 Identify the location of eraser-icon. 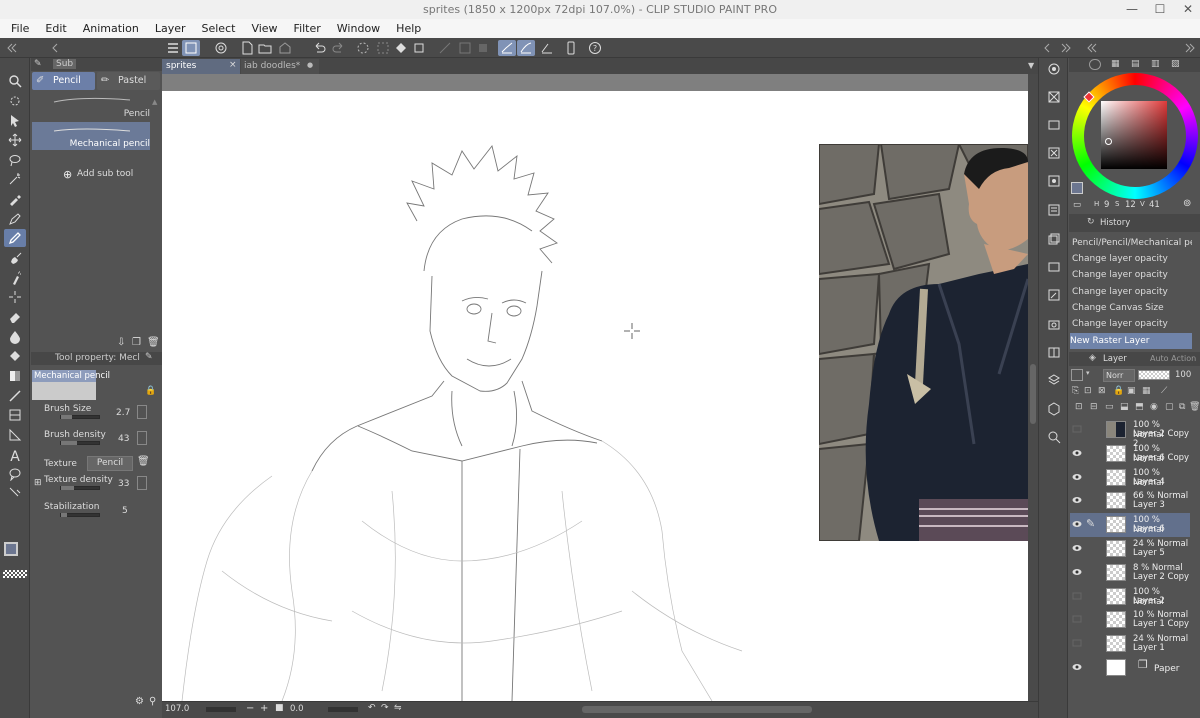
(15, 317).